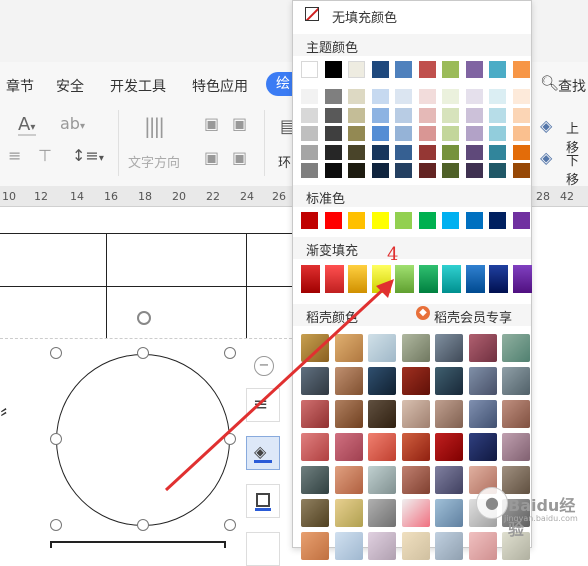 The width and height of the screenshot is (588, 566). What do you see at coordinates (546, 125) in the screenshot?
I see `bring-forward-icon: ◈` at bounding box center [546, 125].